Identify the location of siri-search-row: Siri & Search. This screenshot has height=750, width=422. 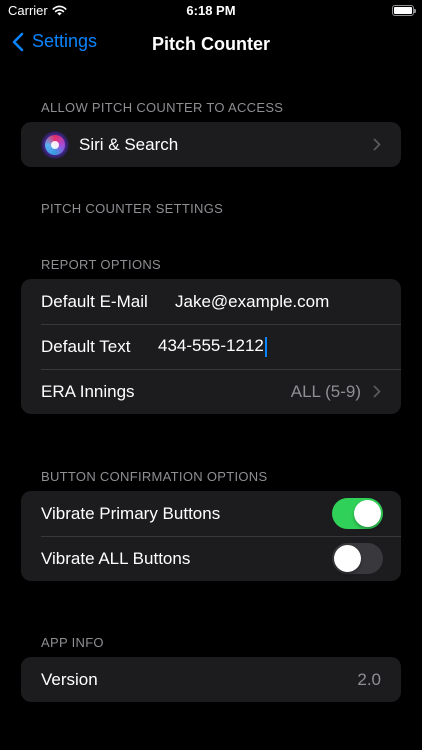
(211, 144).